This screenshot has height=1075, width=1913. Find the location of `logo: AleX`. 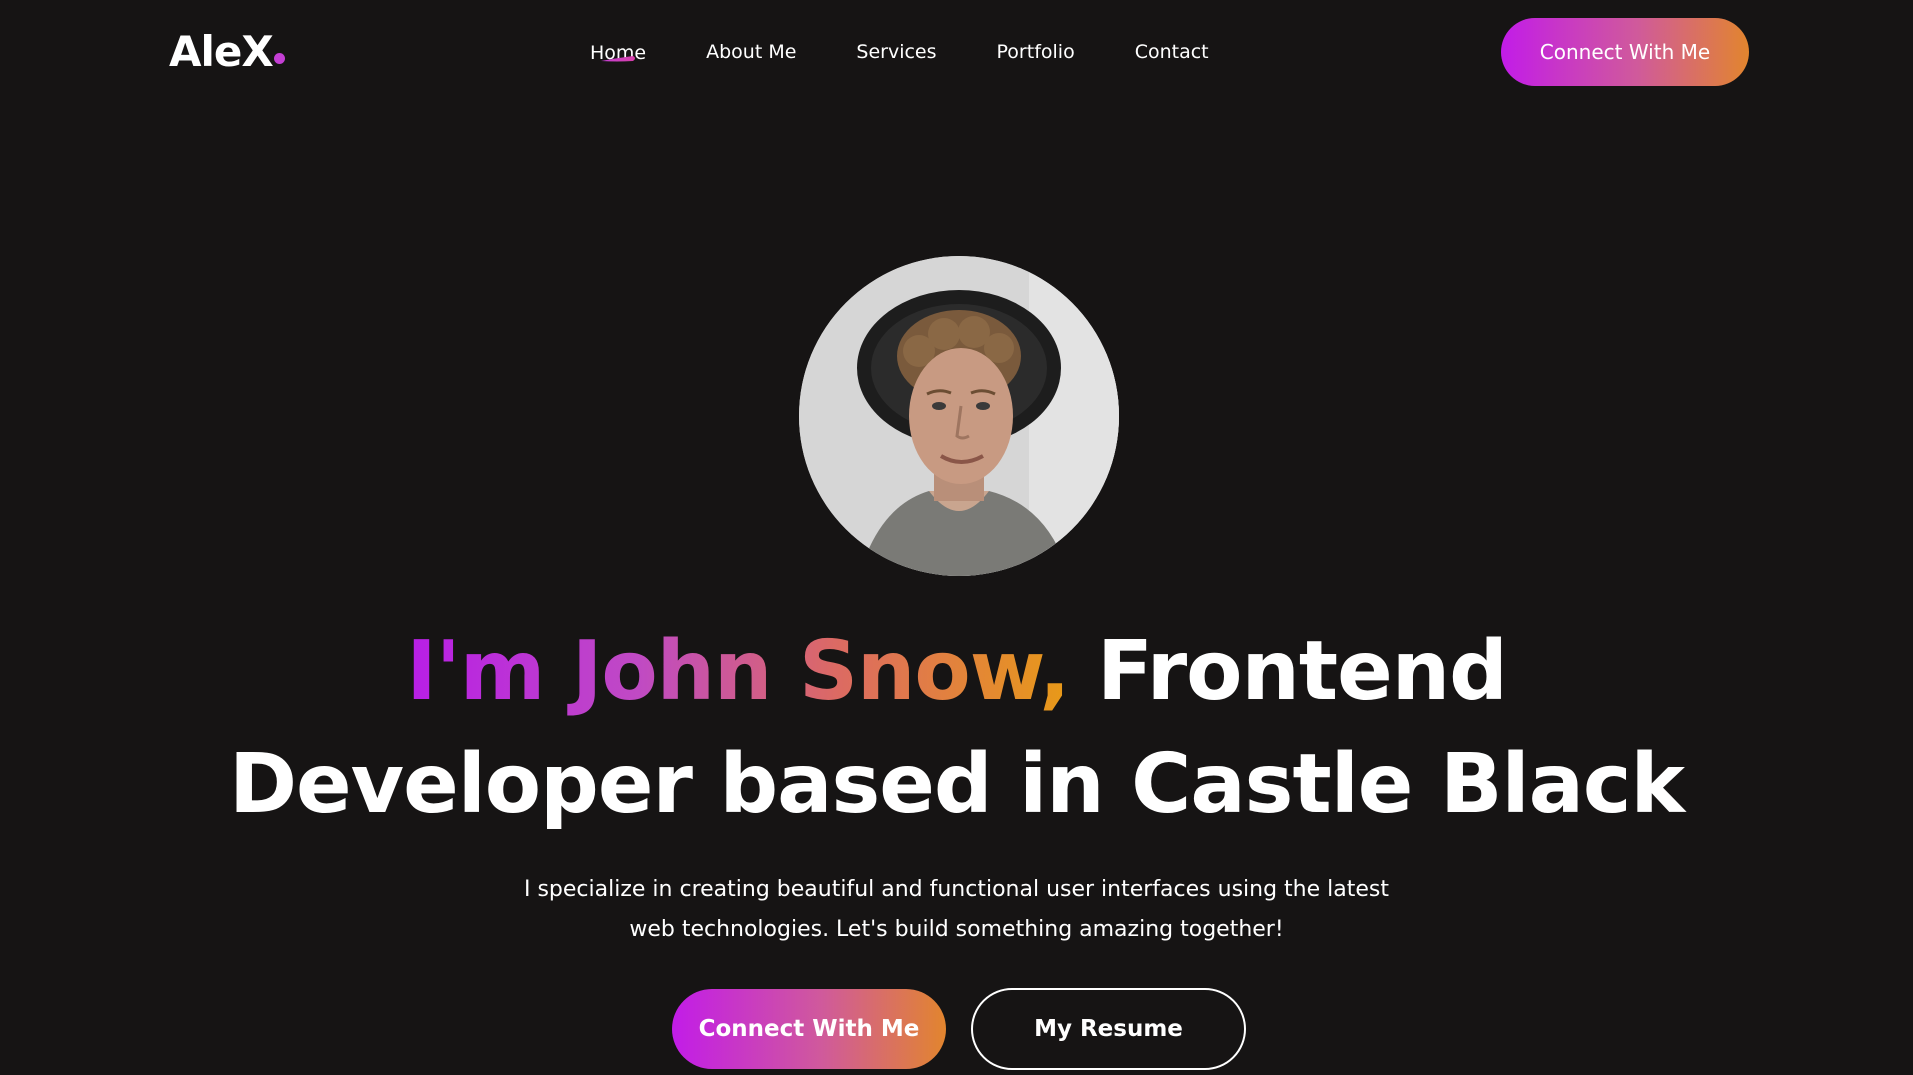

logo: AleX is located at coordinates (227, 52).